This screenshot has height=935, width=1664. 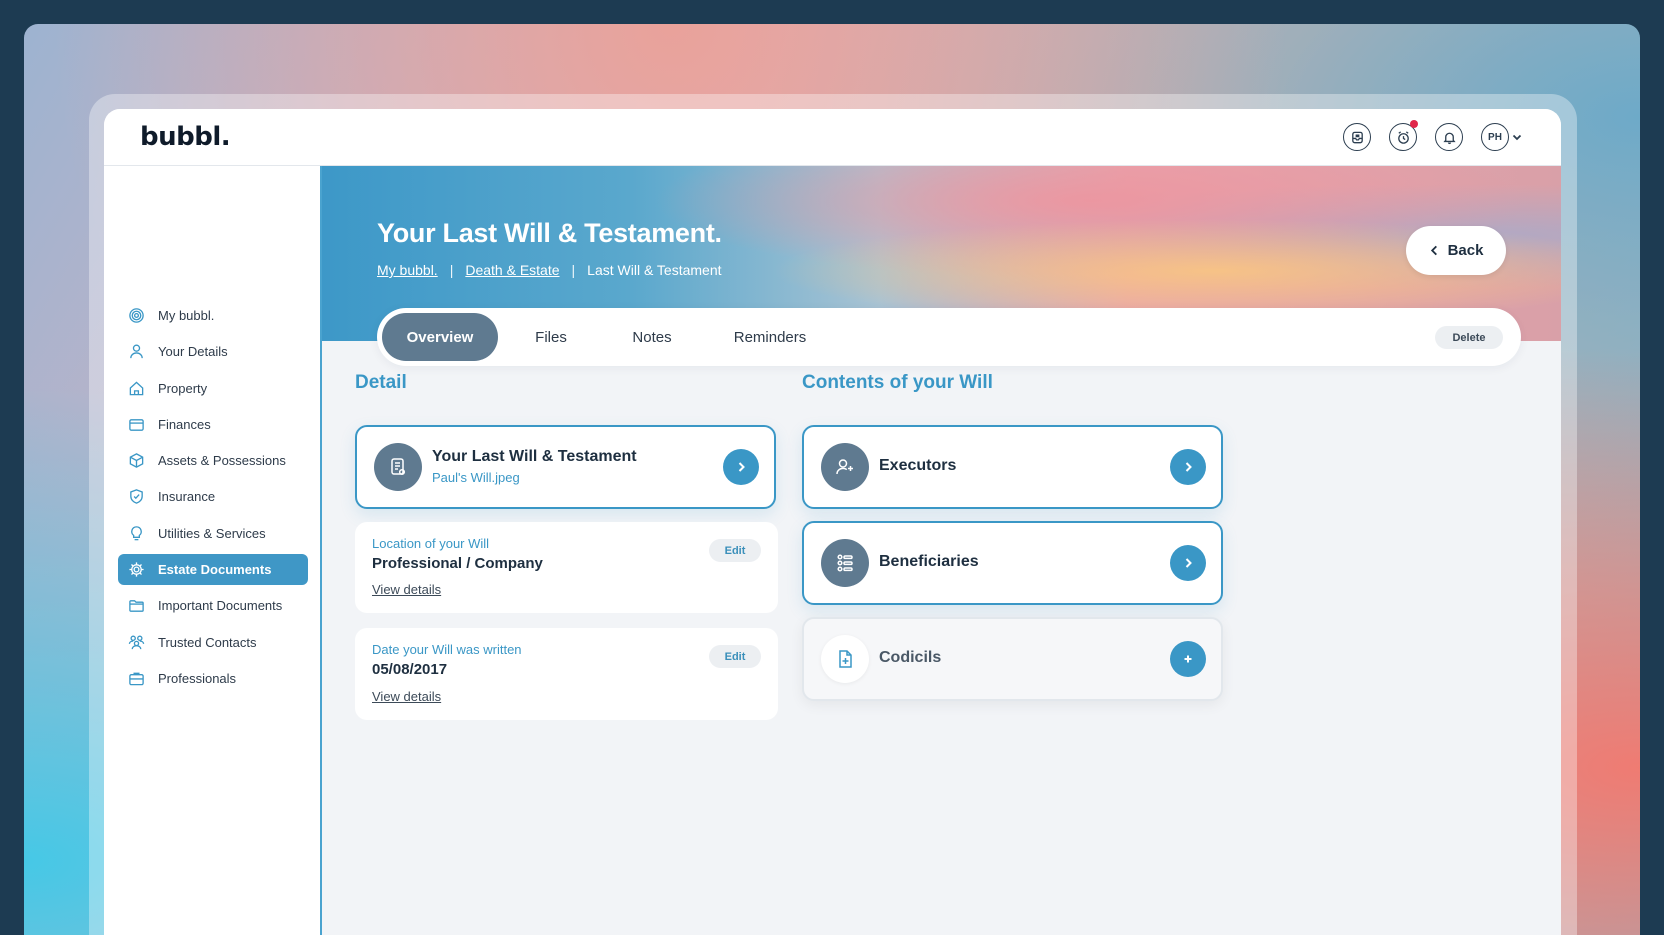 I want to click on sidebar-item-label: Utilities & Services, so click(x=212, y=533).